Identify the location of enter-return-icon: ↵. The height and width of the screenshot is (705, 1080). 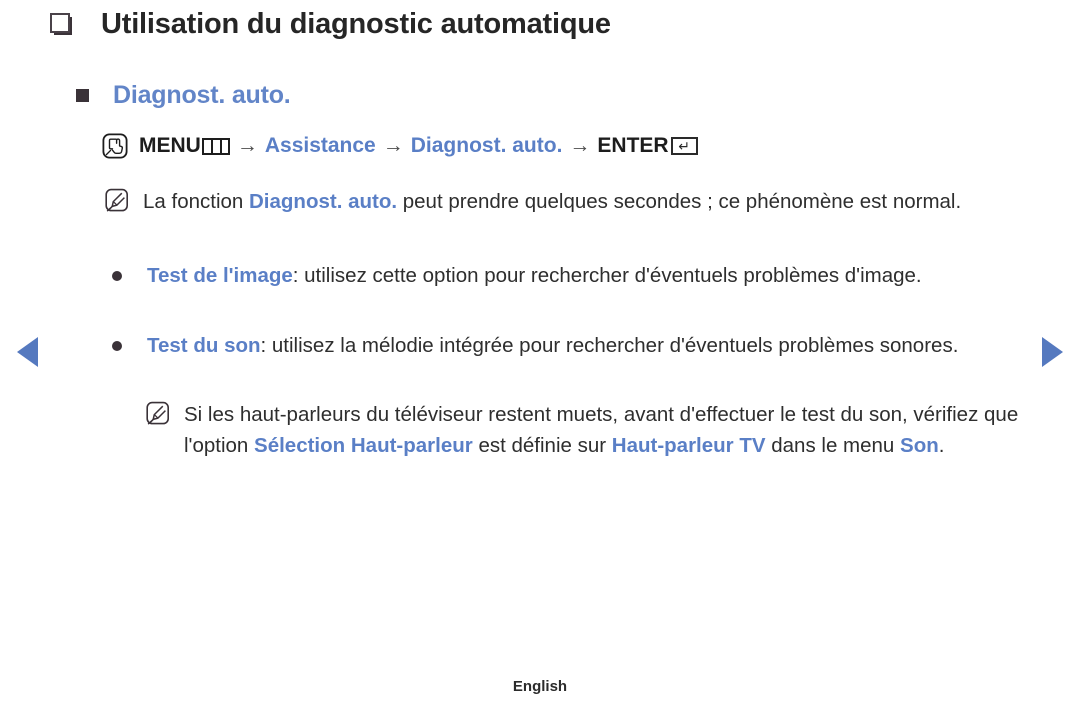
(684, 146).